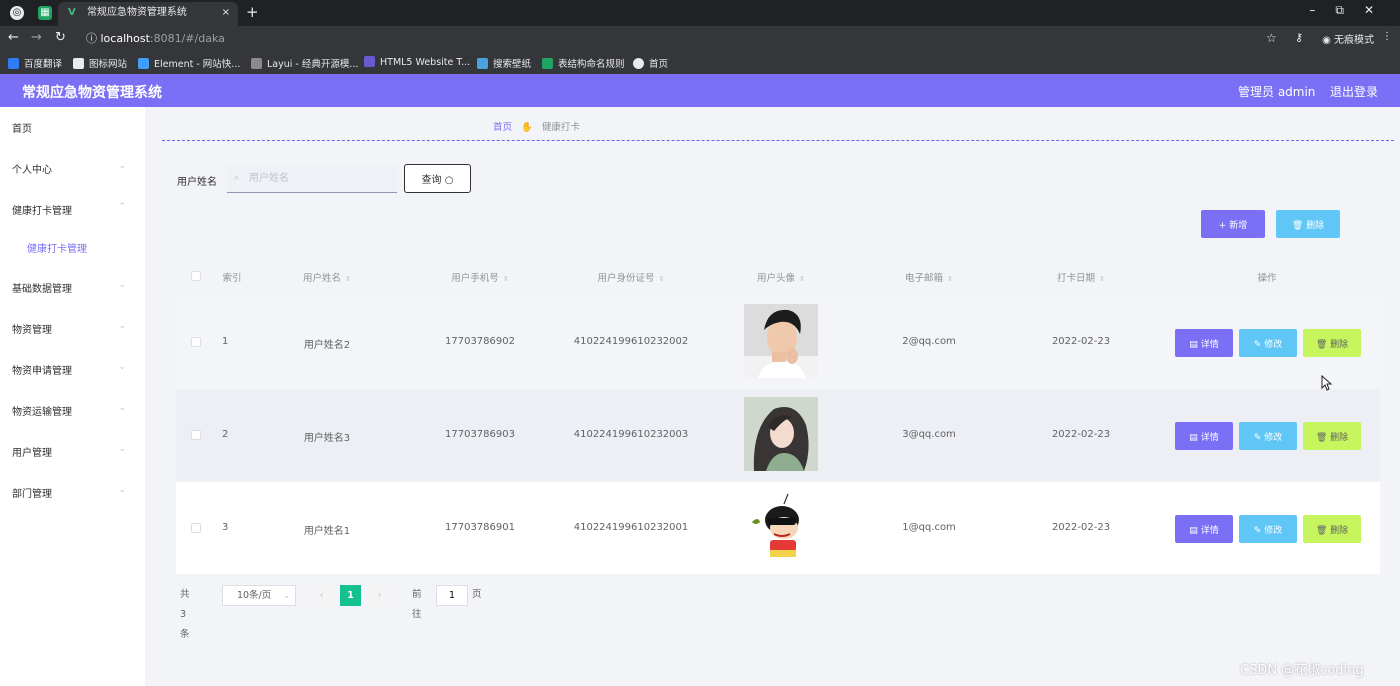  What do you see at coordinates (781, 434) in the screenshot?
I see `avatar-girl-photo` at bounding box center [781, 434].